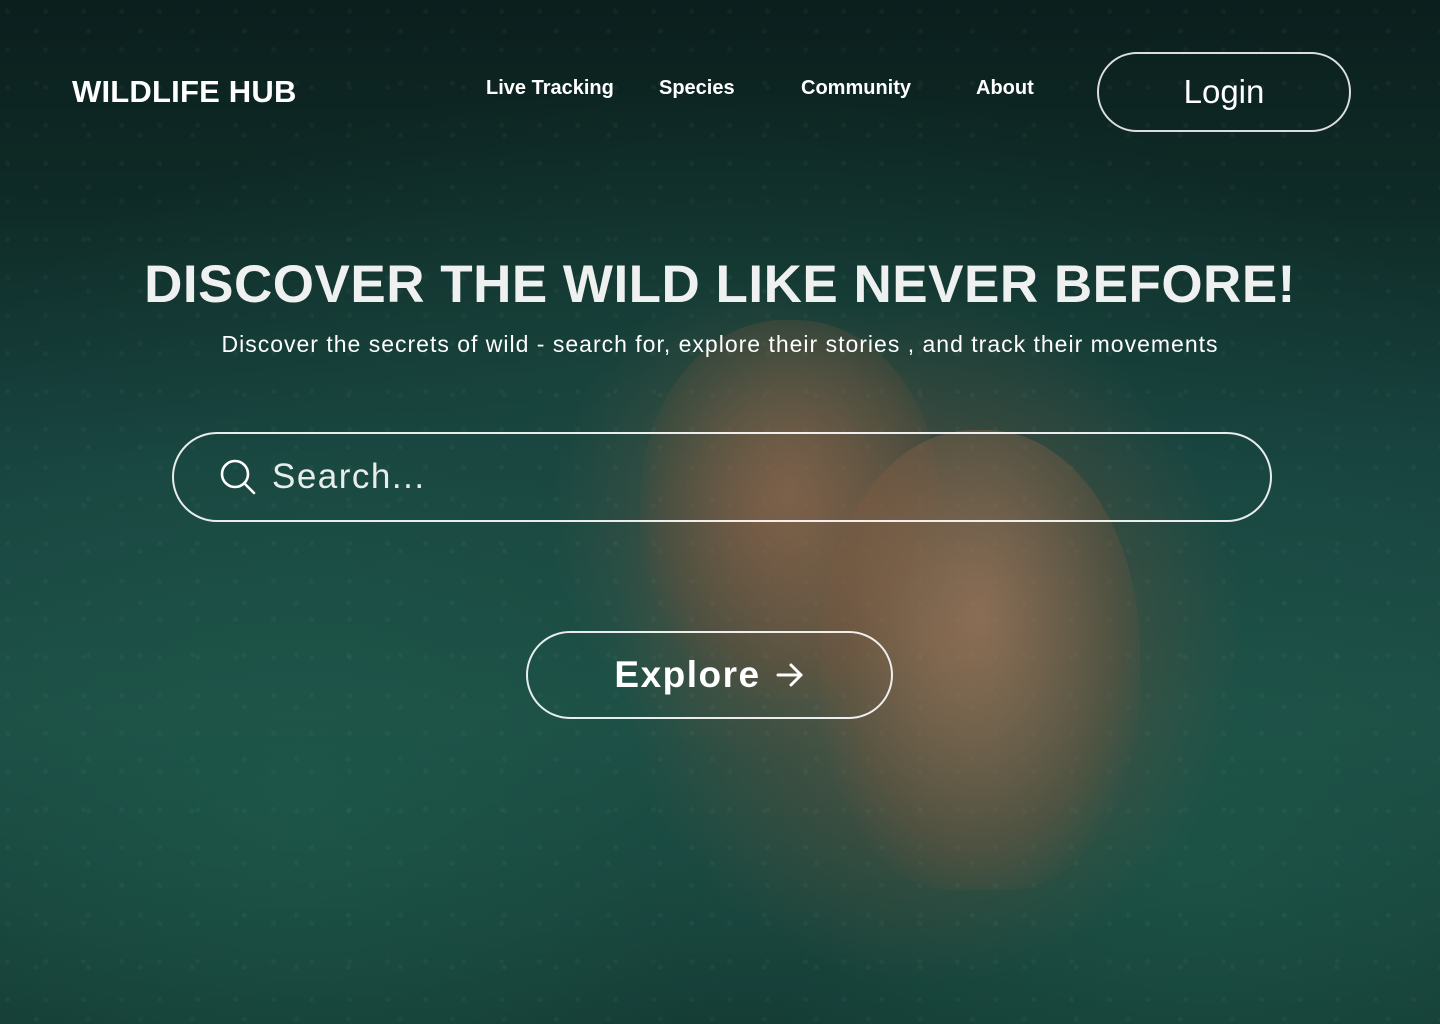  What do you see at coordinates (550, 88) in the screenshot?
I see `nav-live-tracking: Live Tracking` at bounding box center [550, 88].